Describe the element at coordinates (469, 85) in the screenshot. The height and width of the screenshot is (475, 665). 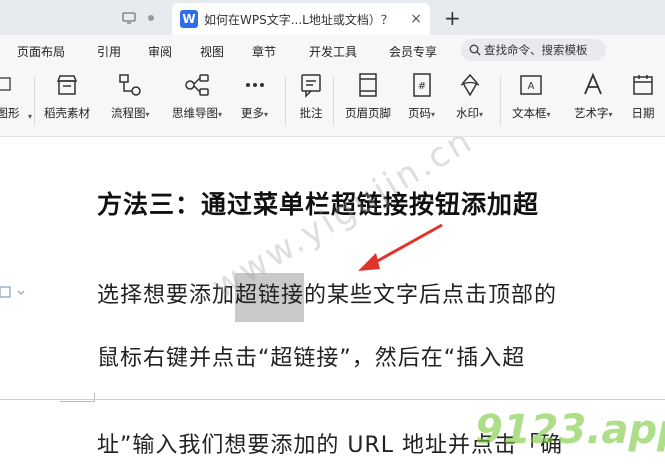
I see `watermark-icon` at that location.